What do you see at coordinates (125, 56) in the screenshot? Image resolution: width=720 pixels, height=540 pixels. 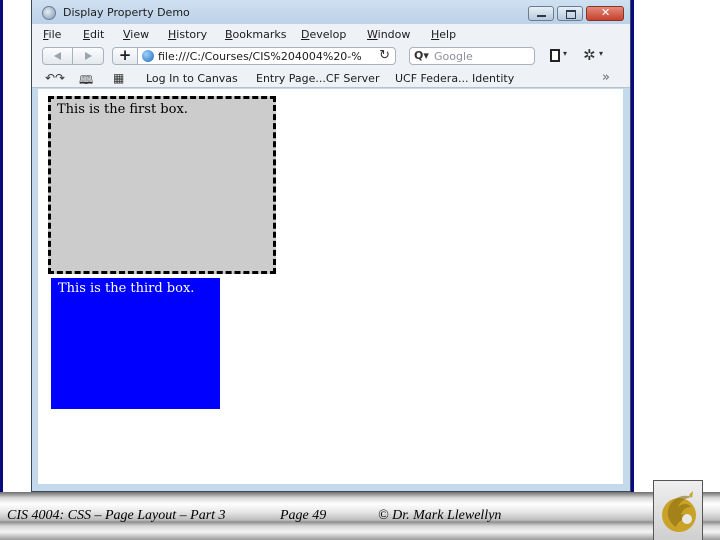 I see `add-bookmark-button: +` at bounding box center [125, 56].